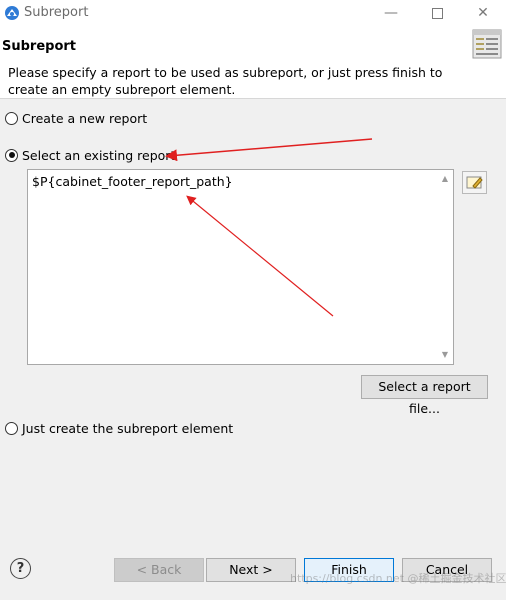 This screenshot has height=600, width=506. Describe the element at coordinates (253, 13) in the screenshot. I see `window-titlebar: Subreport — ✕` at that location.